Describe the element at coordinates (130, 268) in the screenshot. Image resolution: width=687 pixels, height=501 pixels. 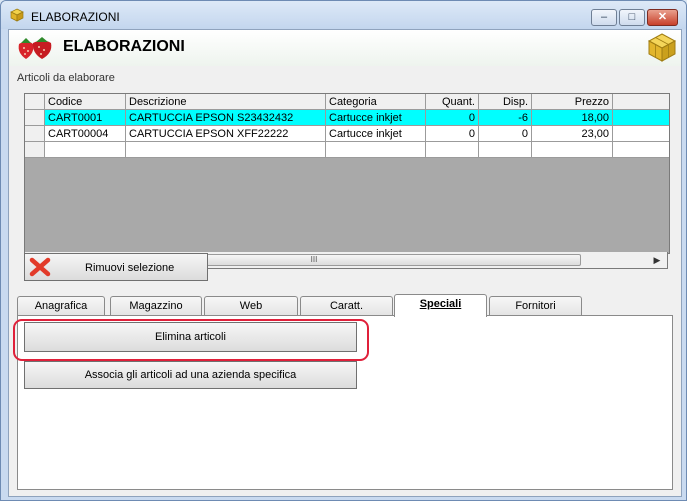
I see `remove-selection-label: Rimuovi selezione` at that location.